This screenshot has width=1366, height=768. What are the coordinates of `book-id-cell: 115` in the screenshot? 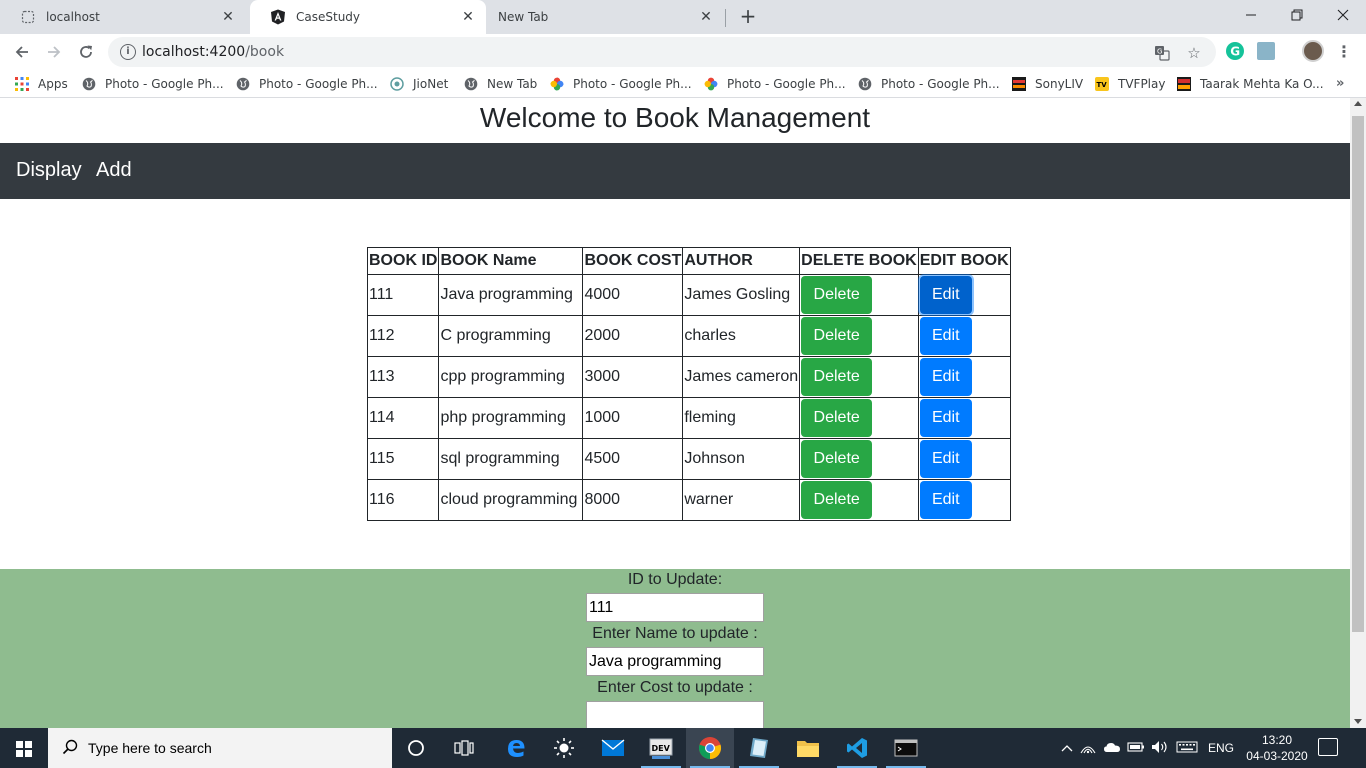 It's located at (403, 459).